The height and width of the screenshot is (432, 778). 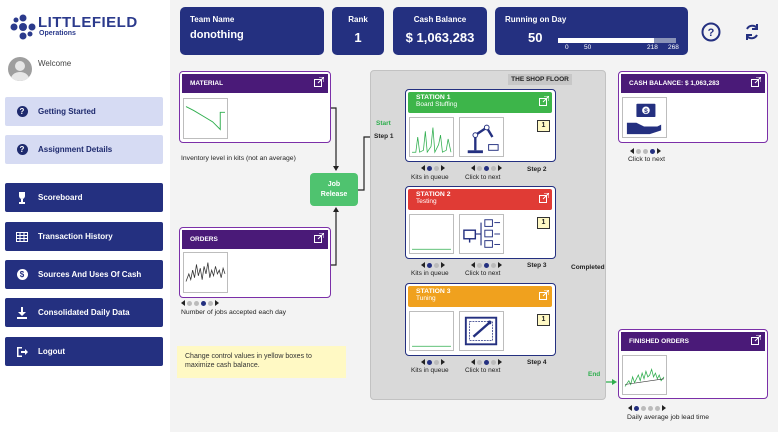 I want to click on station-2-queue-label: Kits in queue, so click(x=430, y=273).